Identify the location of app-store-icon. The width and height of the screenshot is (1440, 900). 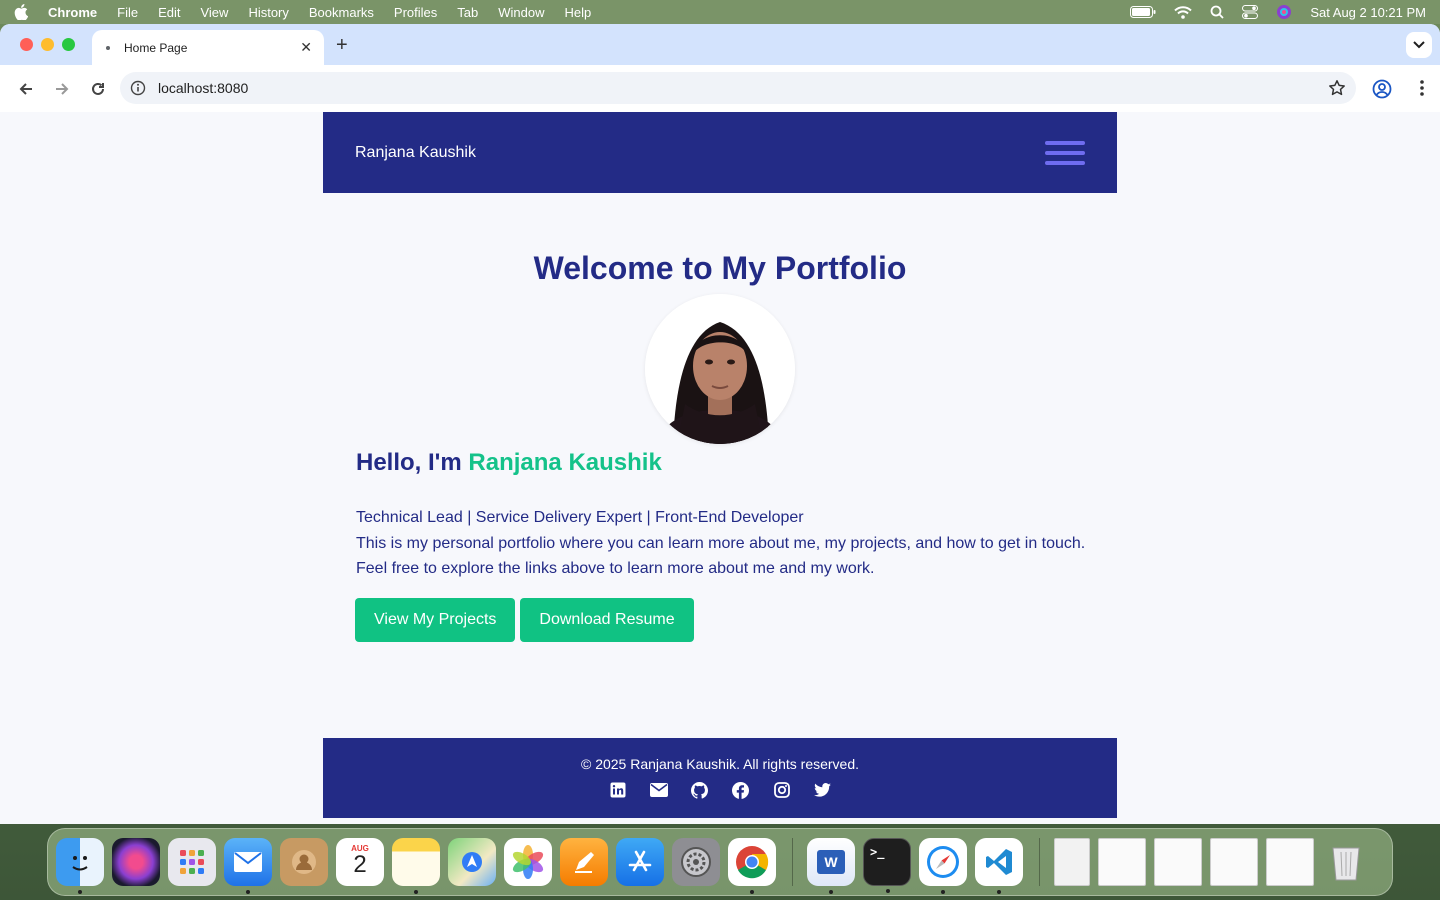
(640, 861).